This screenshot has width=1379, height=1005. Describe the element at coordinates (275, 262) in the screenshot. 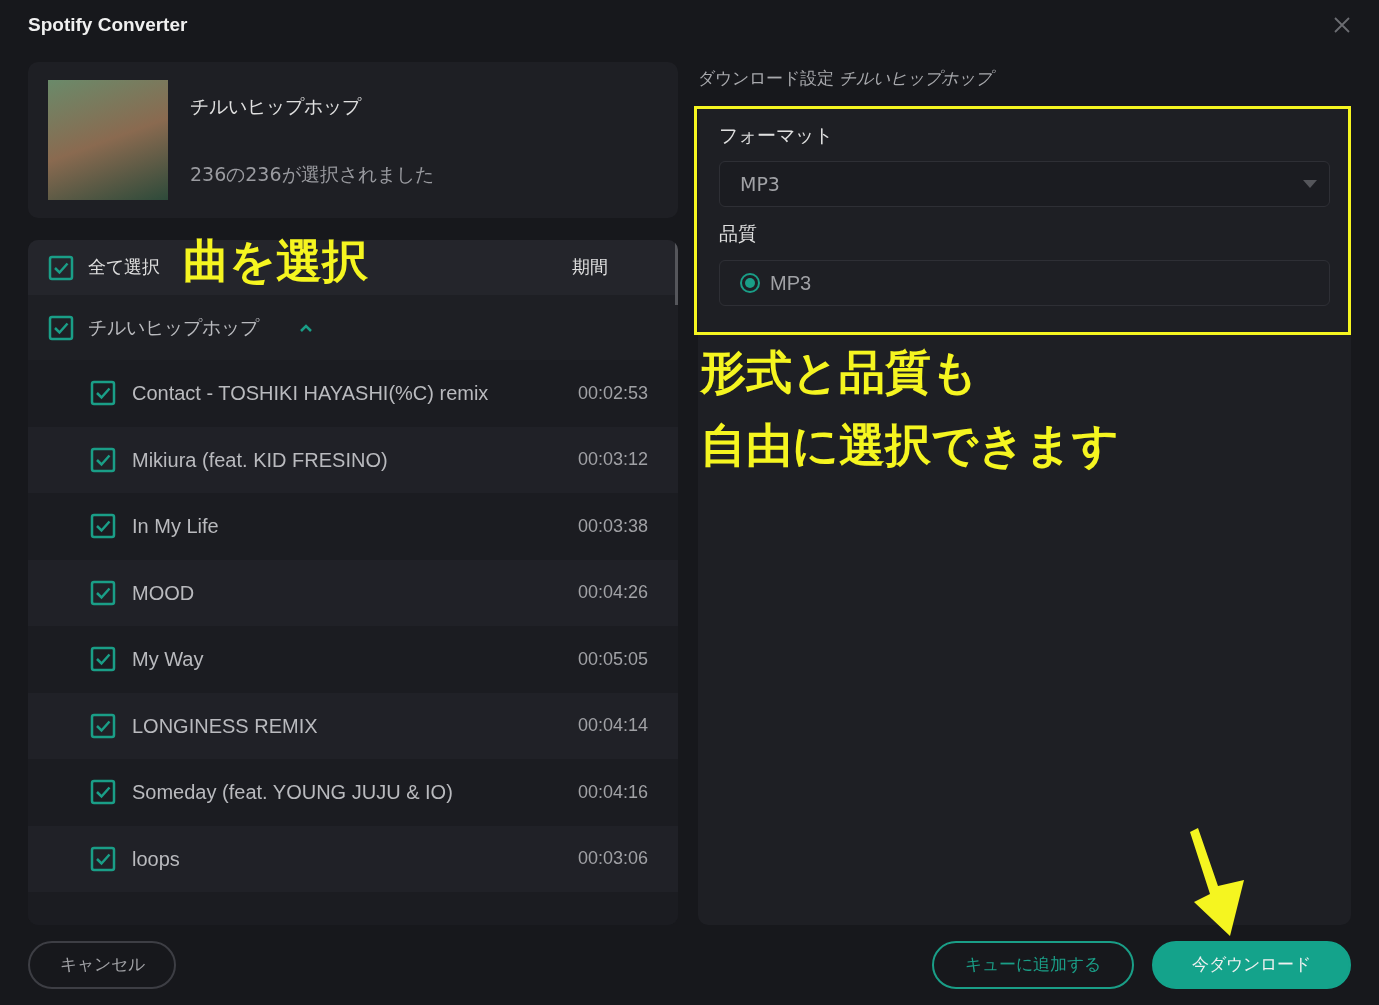

I see `annotation-text: 曲を選択` at that location.